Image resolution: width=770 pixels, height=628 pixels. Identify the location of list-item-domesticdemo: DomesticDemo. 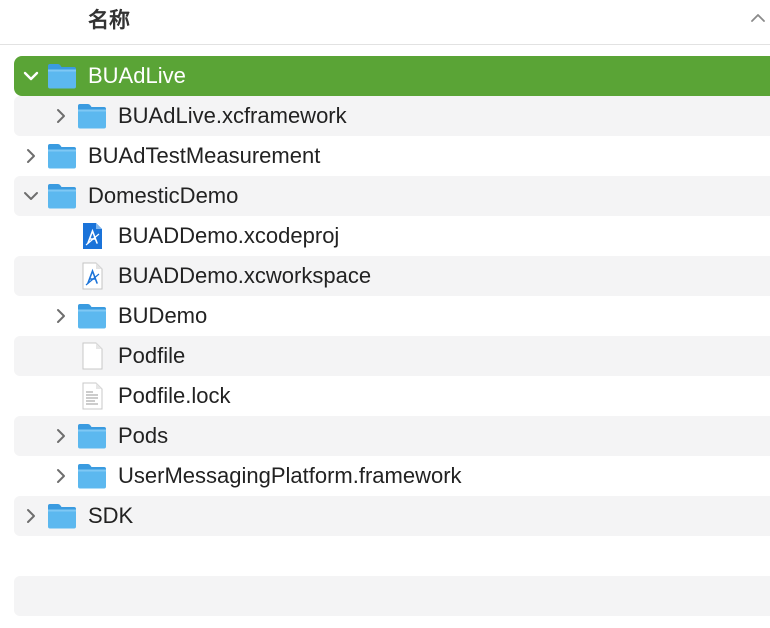
(392, 196).